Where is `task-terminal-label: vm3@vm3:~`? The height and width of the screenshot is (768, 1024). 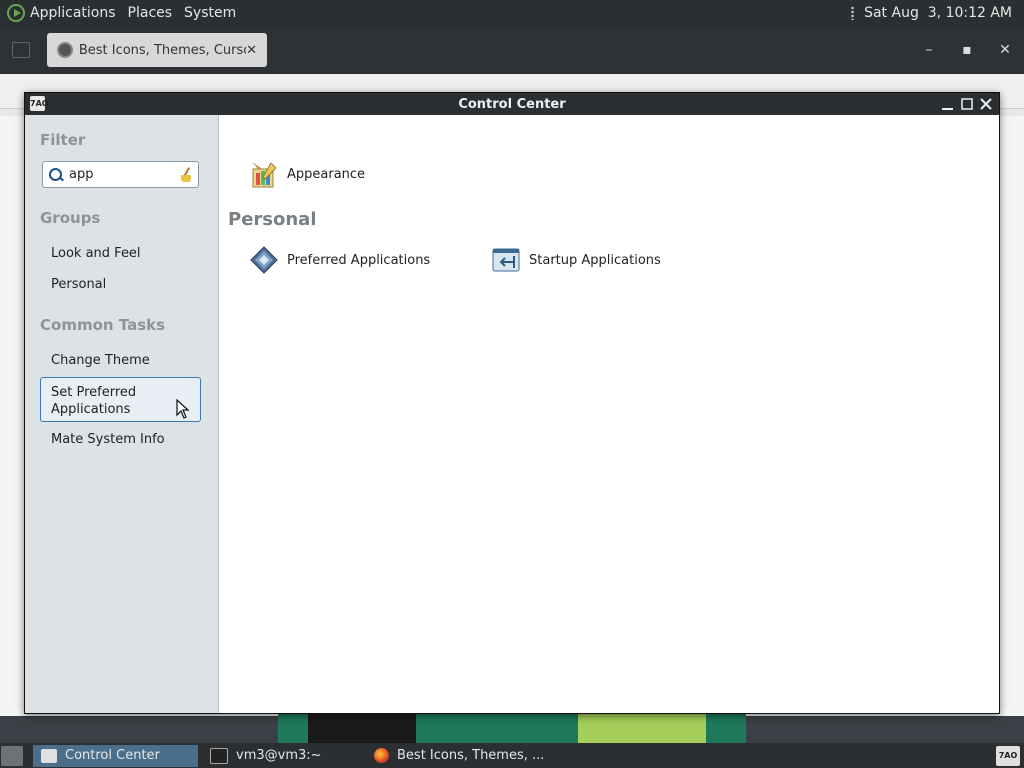 task-terminal-label: vm3@vm3:~ is located at coordinates (279, 755).